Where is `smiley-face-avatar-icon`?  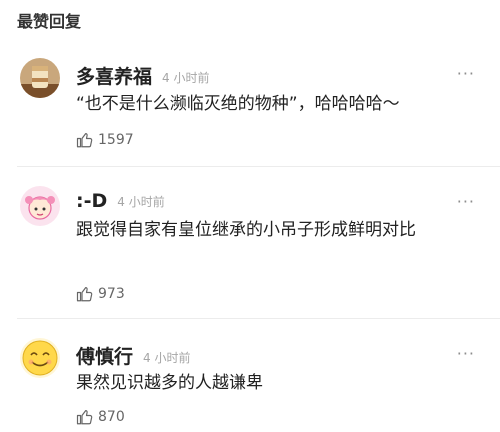
smiley-face-avatar-icon is located at coordinates (40, 358).